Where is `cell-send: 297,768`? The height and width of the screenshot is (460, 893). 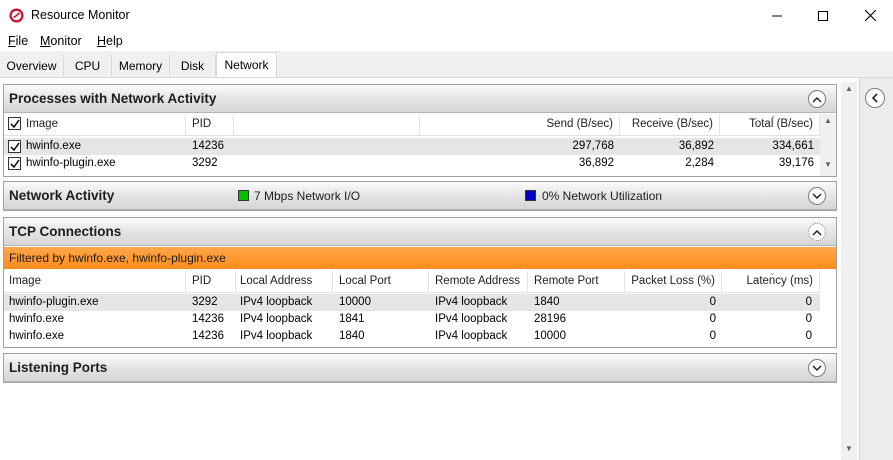
cell-send: 297,768 is located at coordinates (593, 146).